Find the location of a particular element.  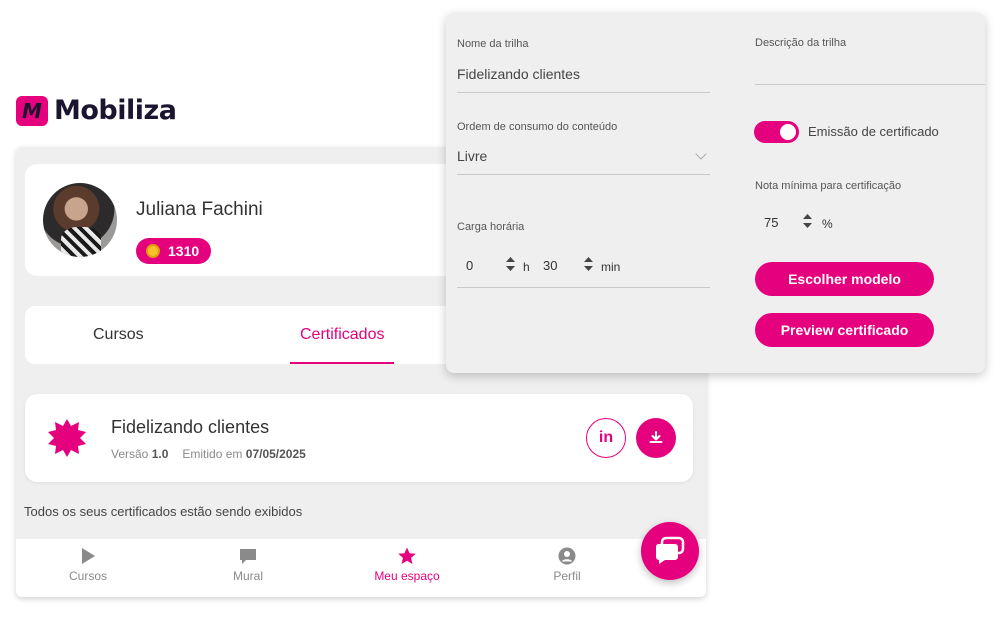

workload-label: Carga horária is located at coordinates (491, 227).